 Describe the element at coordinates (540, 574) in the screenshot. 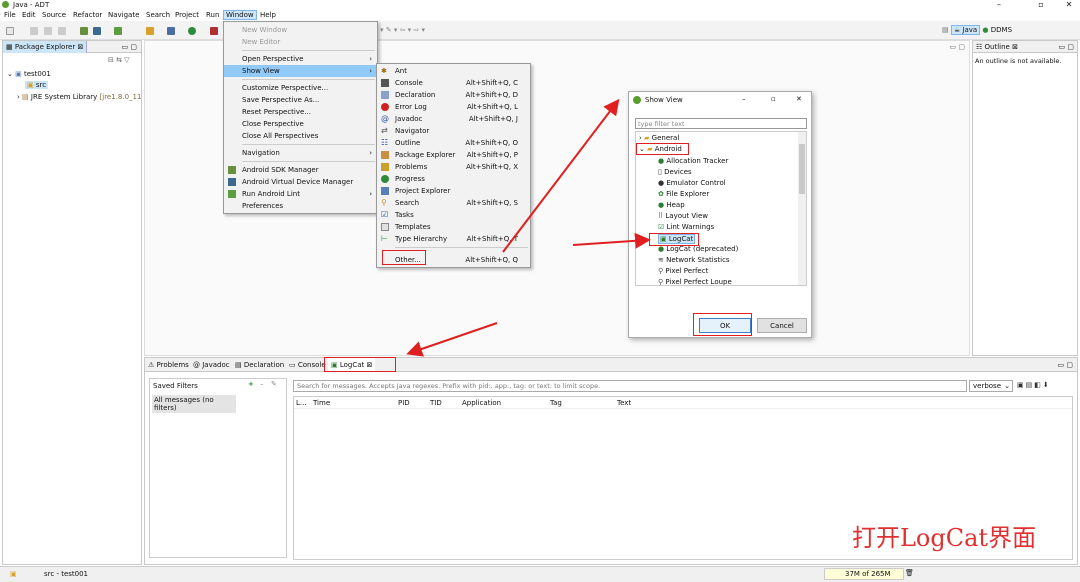

I see `status-bar: ▣ src - test001 37M of 265M 🗑` at that location.